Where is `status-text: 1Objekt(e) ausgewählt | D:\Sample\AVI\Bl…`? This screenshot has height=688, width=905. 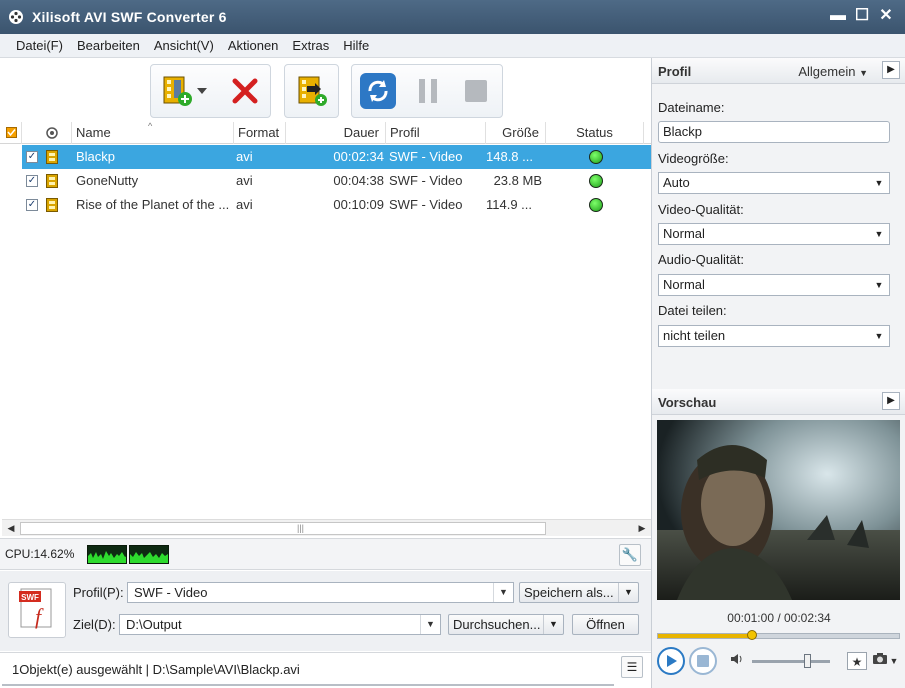
status-text: 1Objekt(e) ausgewählt | D:\Sample\AVI\Bl… is located at coordinates (156, 669).